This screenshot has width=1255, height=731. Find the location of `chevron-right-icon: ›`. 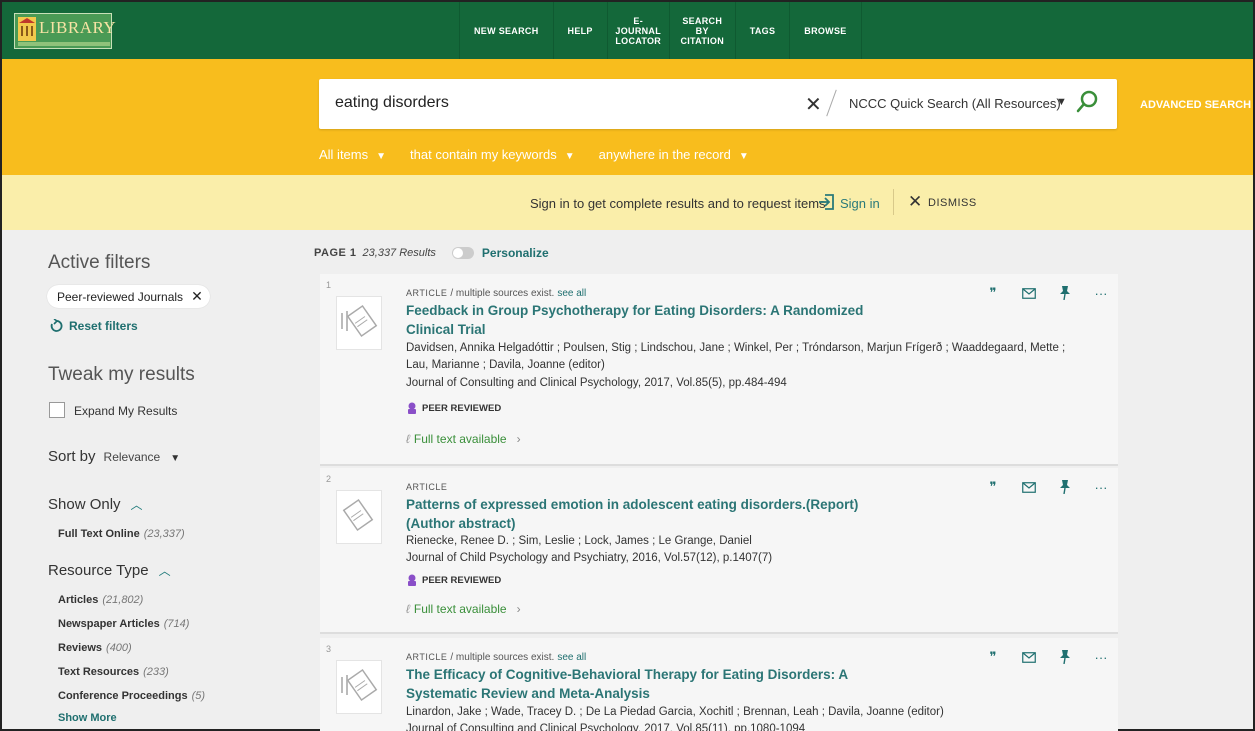

chevron-right-icon: › is located at coordinates (518, 439).